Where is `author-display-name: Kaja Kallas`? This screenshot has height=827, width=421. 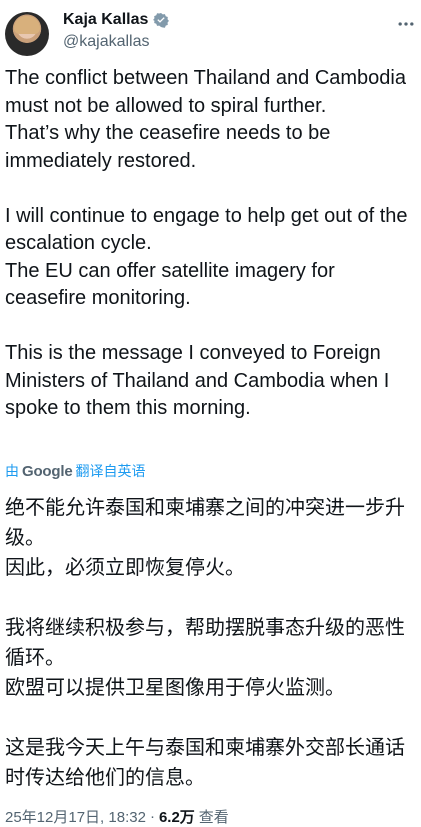 author-display-name: Kaja Kallas is located at coordinates (105, 20).